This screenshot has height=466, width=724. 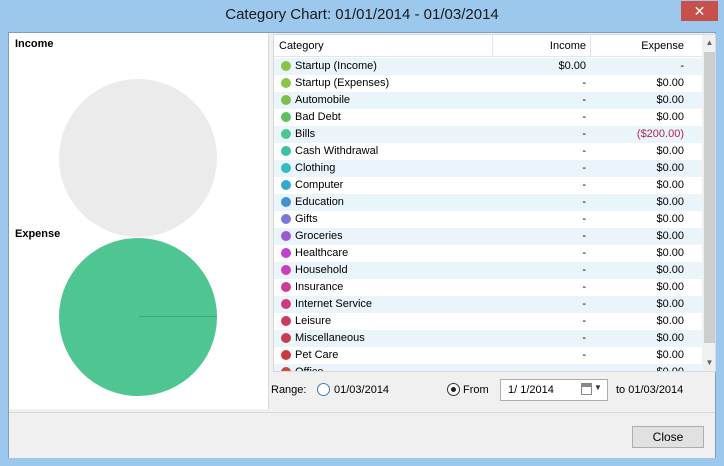 I want to click on radio-from-date, so click(x=453, y=389).